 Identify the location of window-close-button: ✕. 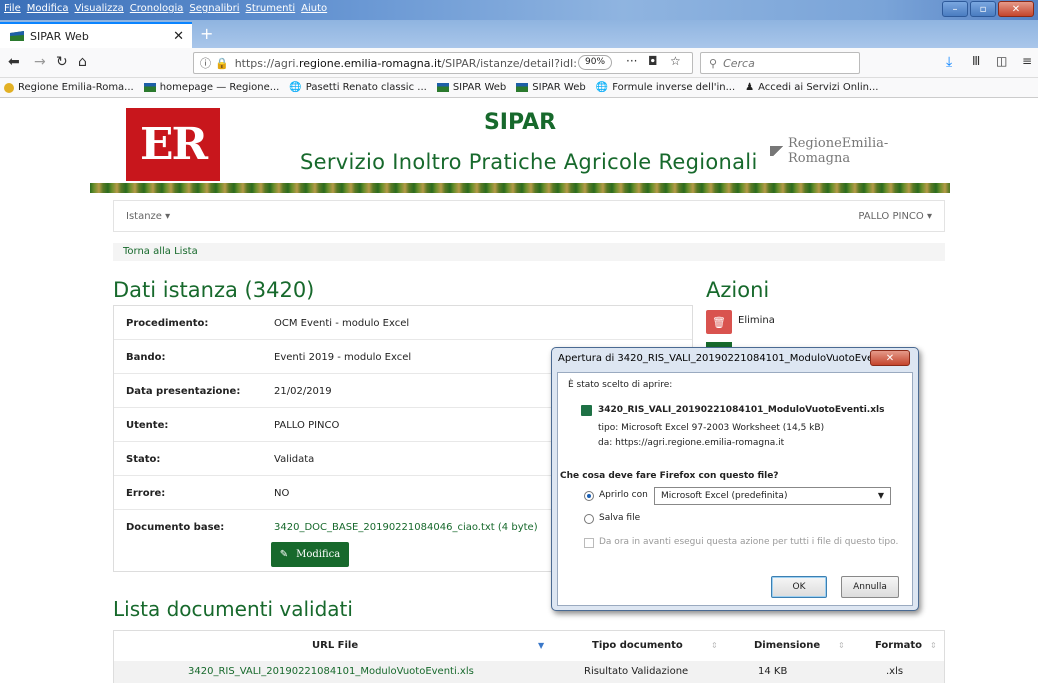
(1016, 9).